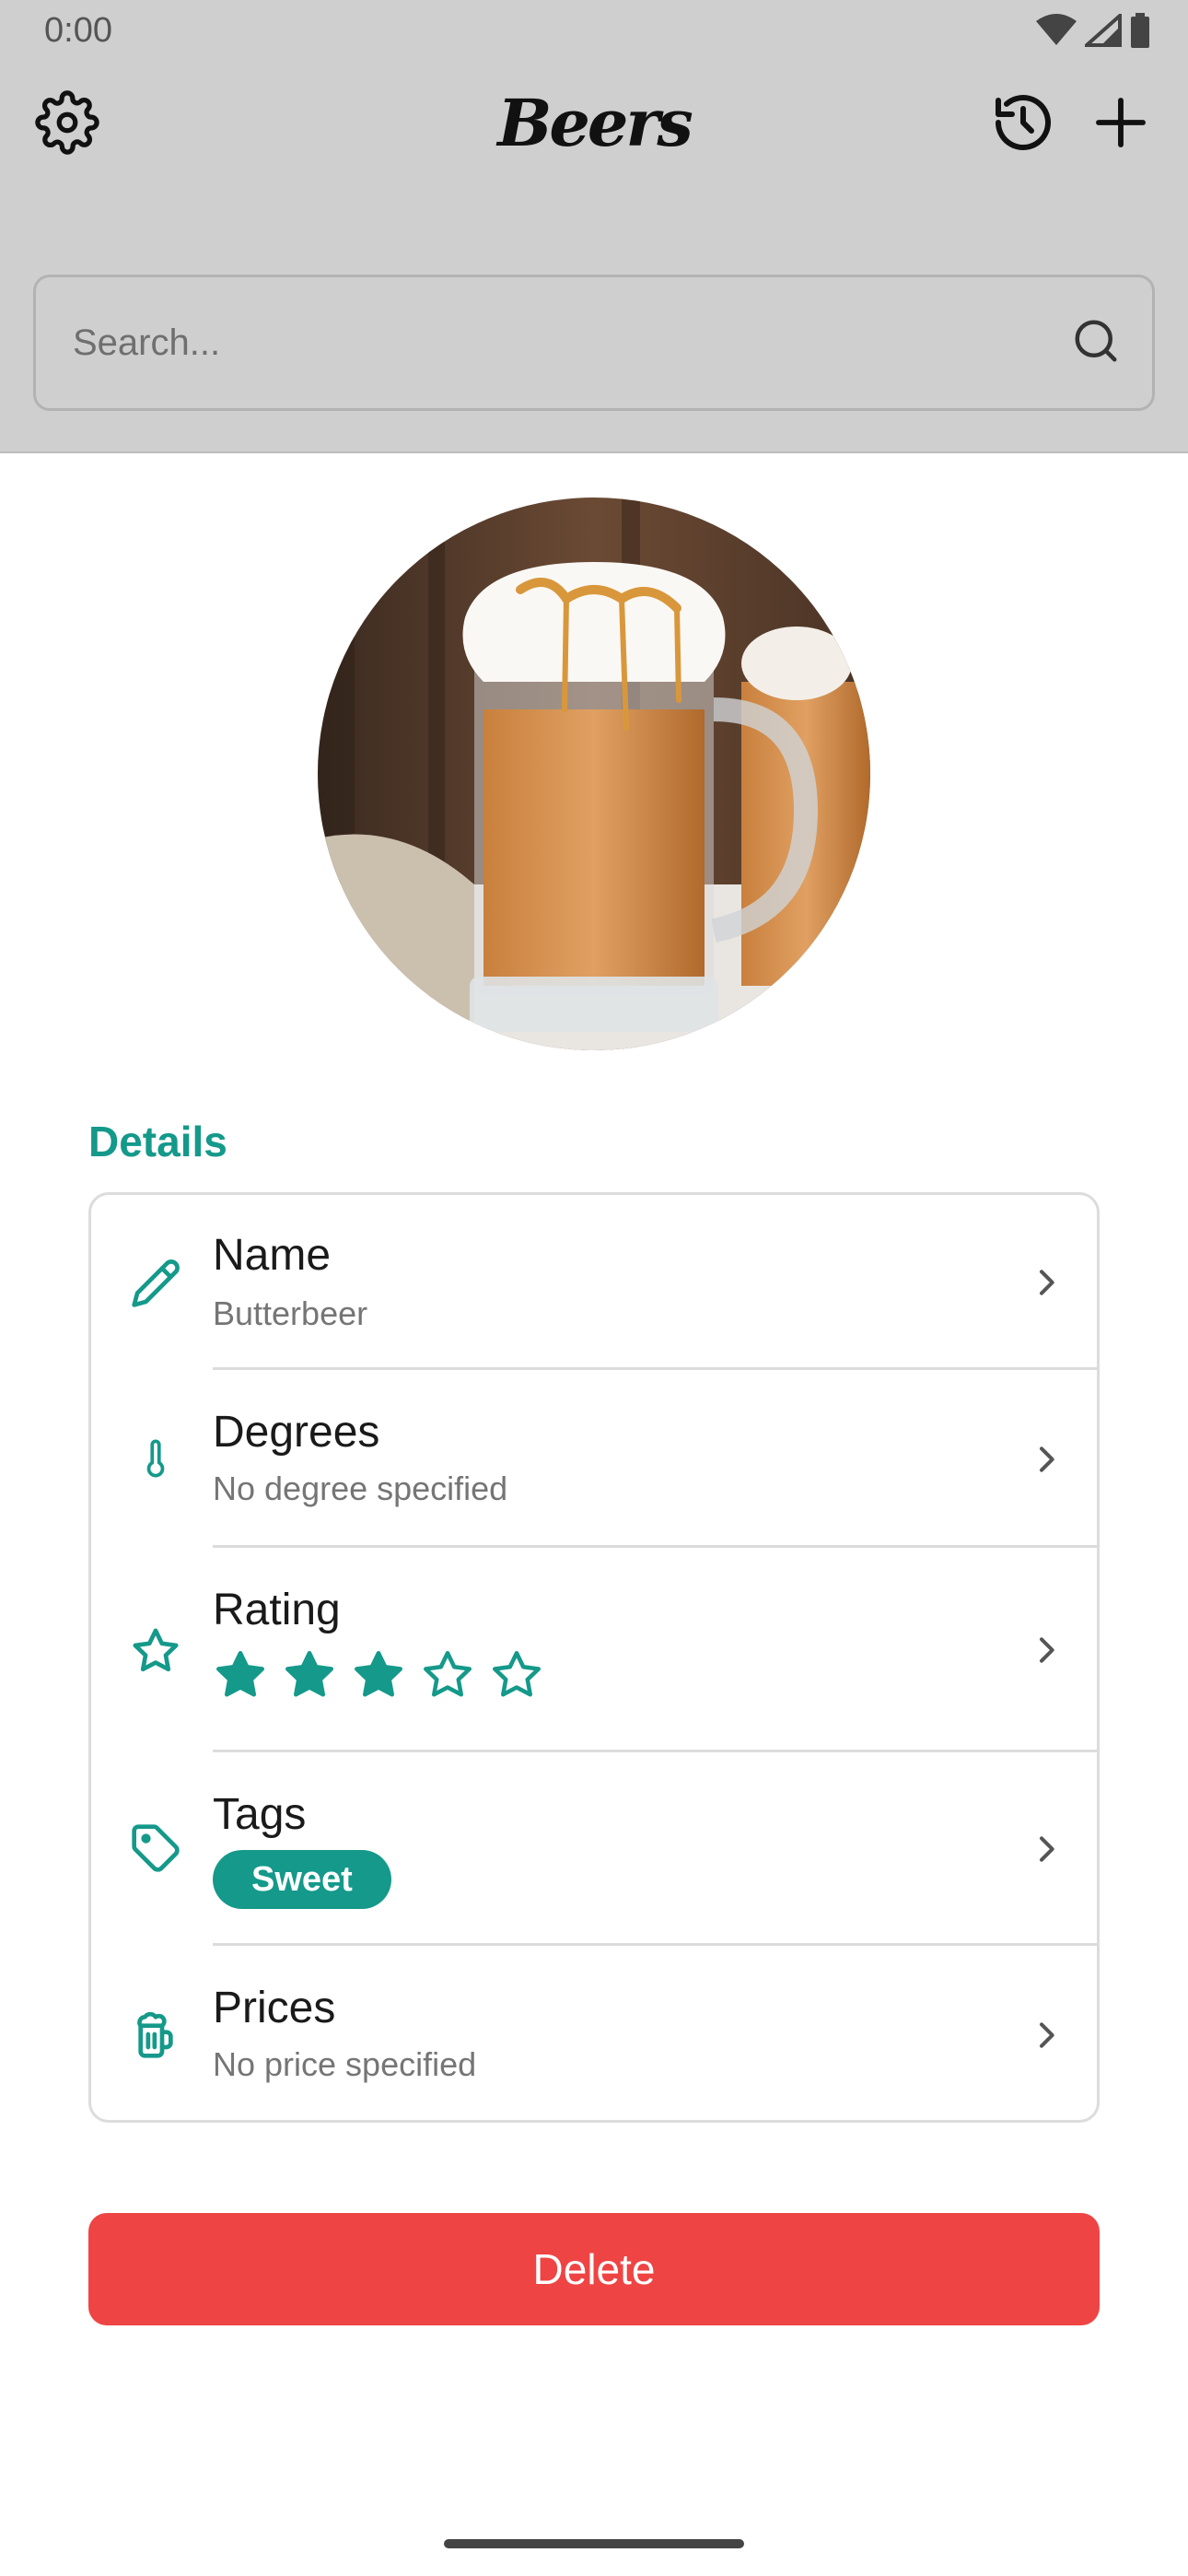 The image size is (1188, 2576). I want to click on search-input, so click(570, 342).